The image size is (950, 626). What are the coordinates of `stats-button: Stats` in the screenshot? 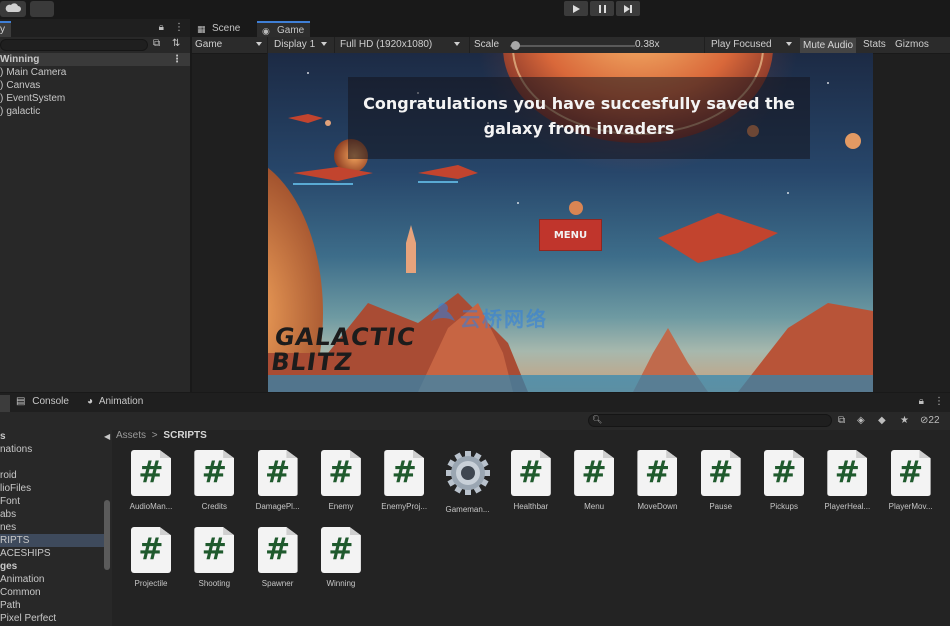 It's located at (874, 44).